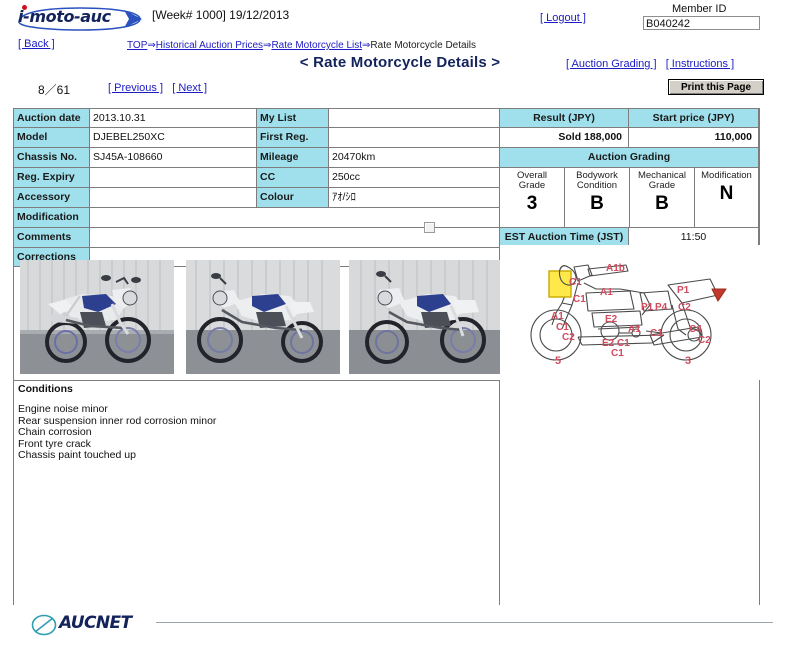 This screenshot has height=645, width=800. I want to click on back-link-text: [ Back ], so click(36, 44).